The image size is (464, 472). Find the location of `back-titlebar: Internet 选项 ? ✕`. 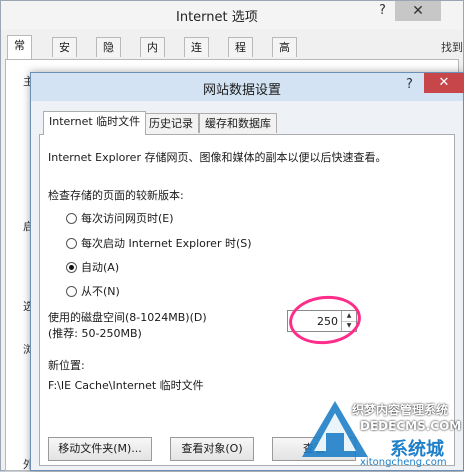

back-titlebar: Internet 选项 ? ✕ is located at coordinates (232, 15).